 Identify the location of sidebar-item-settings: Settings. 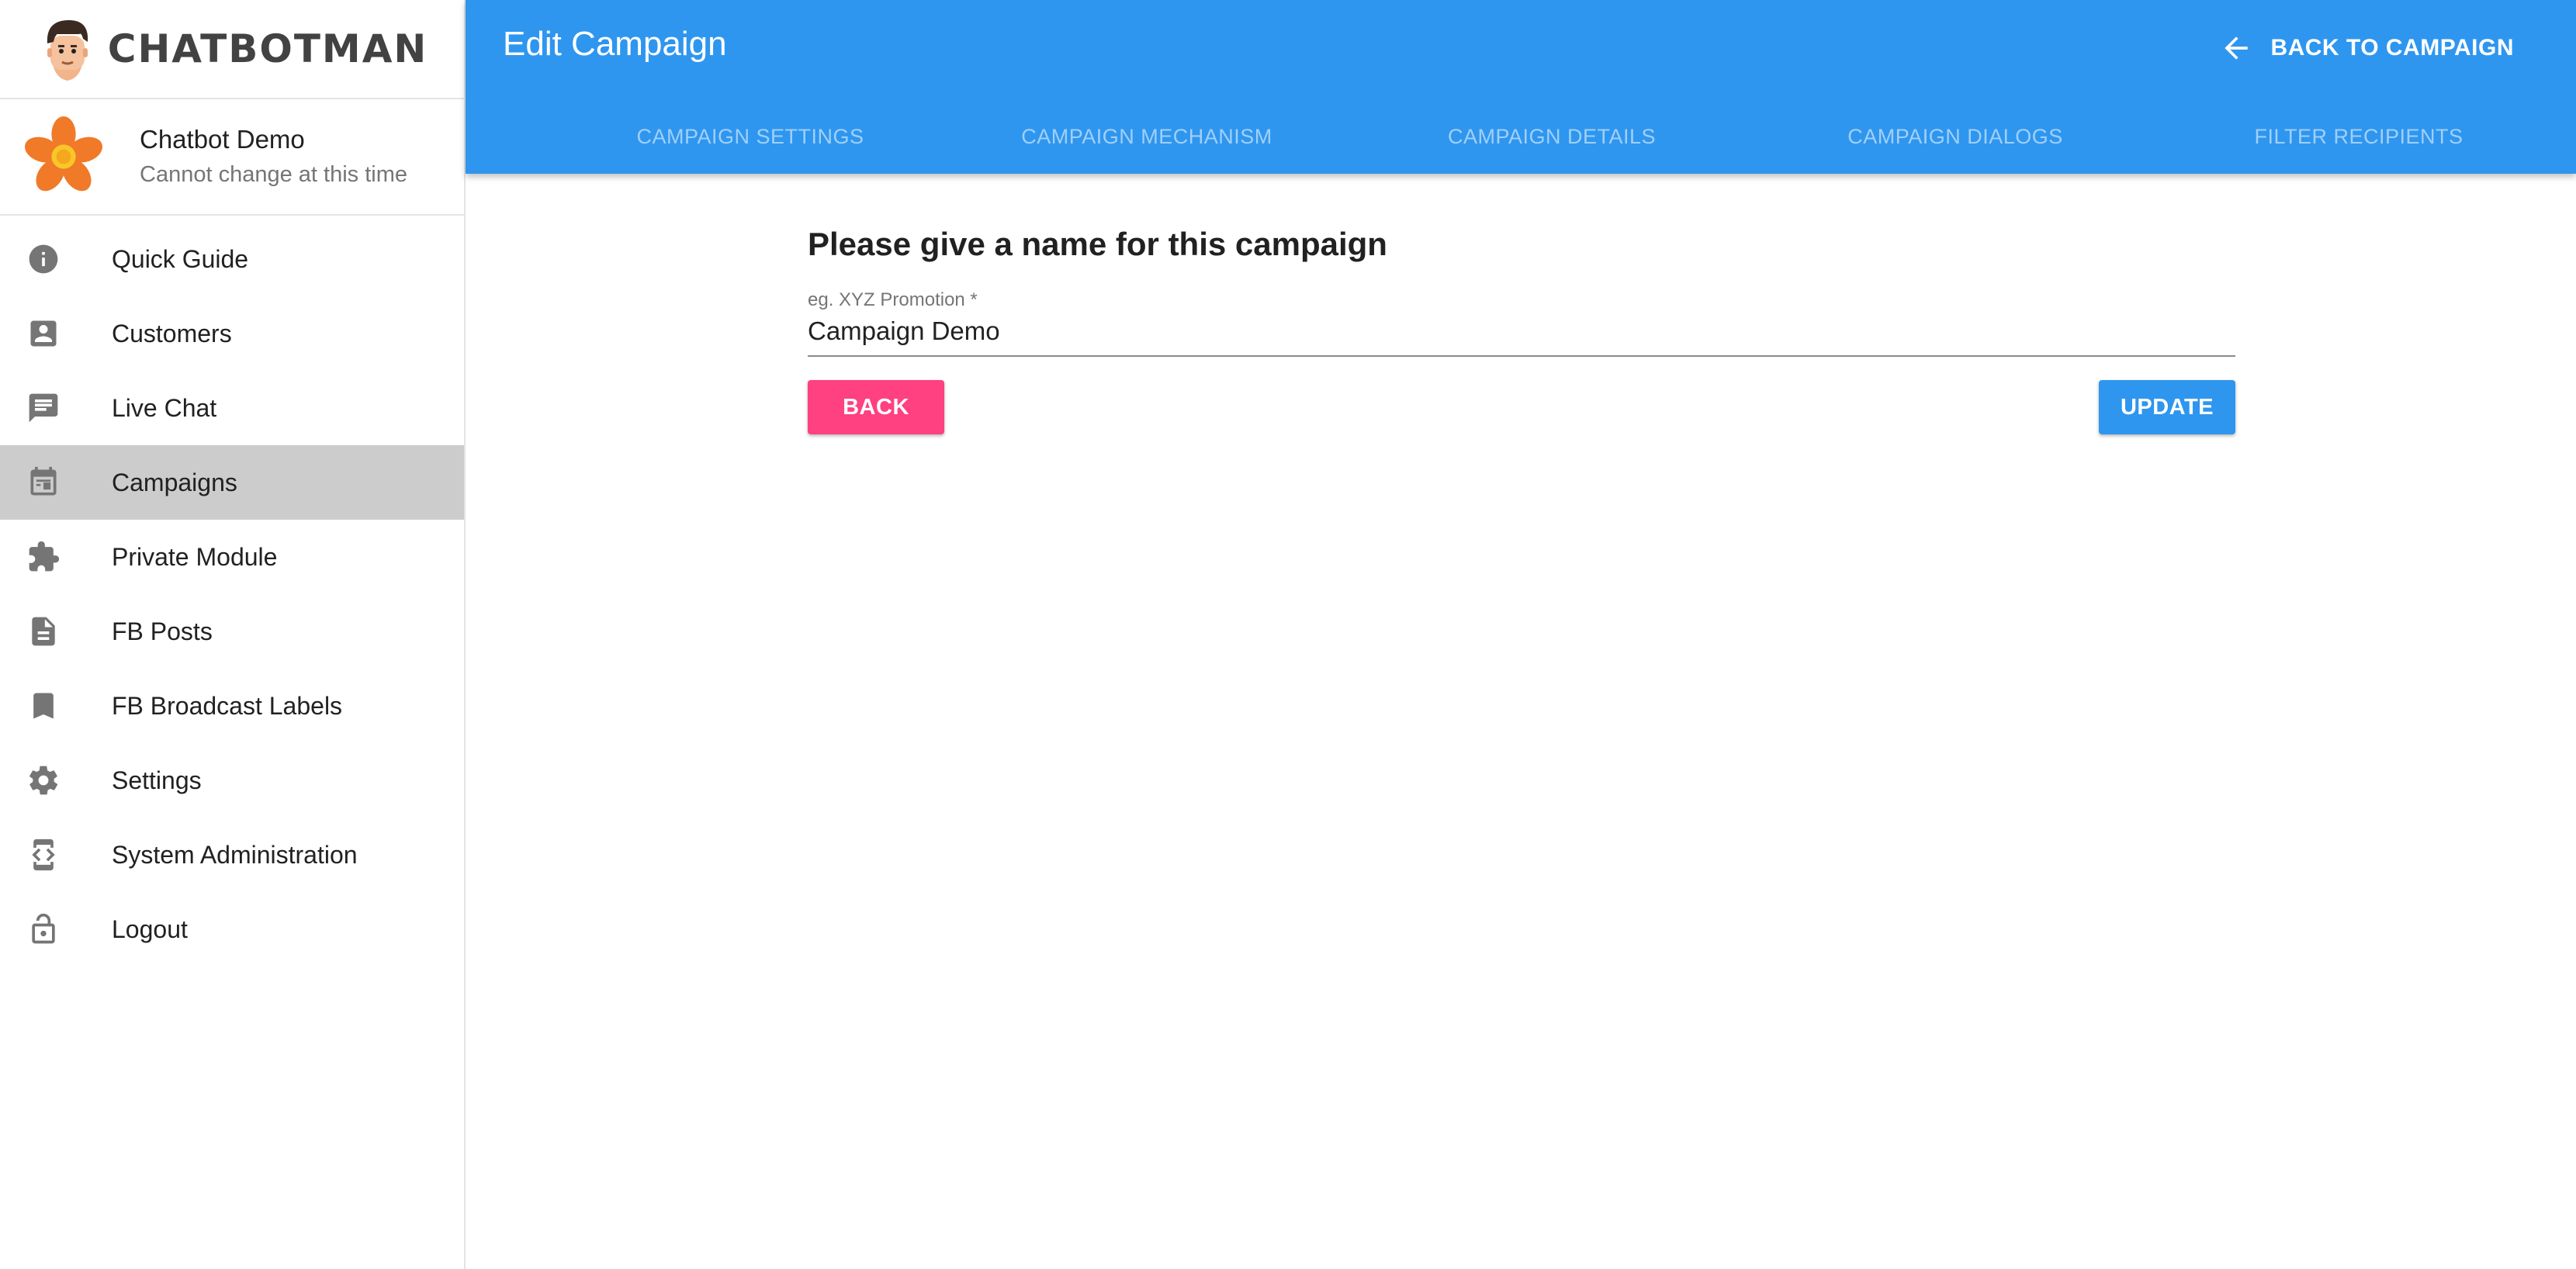
(232, 781).